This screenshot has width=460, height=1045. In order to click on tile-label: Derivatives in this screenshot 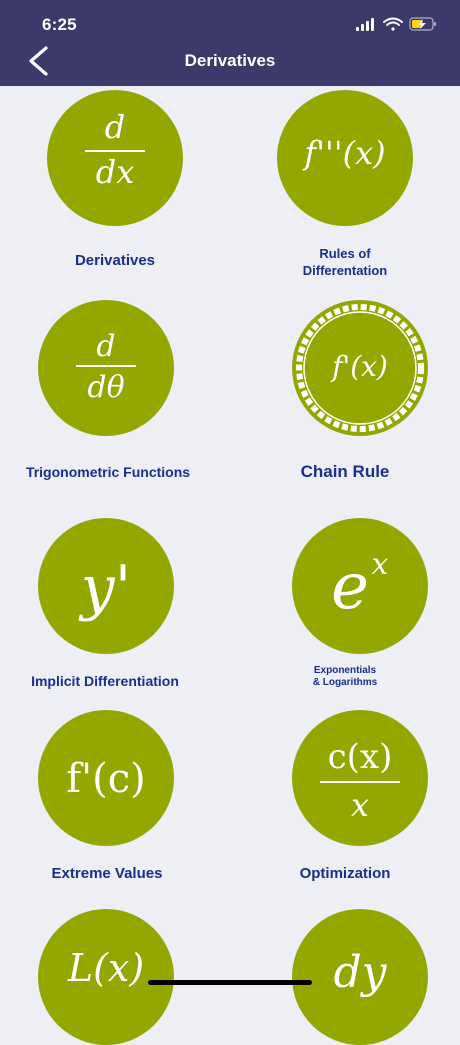, I will do `click(115, 260)`.